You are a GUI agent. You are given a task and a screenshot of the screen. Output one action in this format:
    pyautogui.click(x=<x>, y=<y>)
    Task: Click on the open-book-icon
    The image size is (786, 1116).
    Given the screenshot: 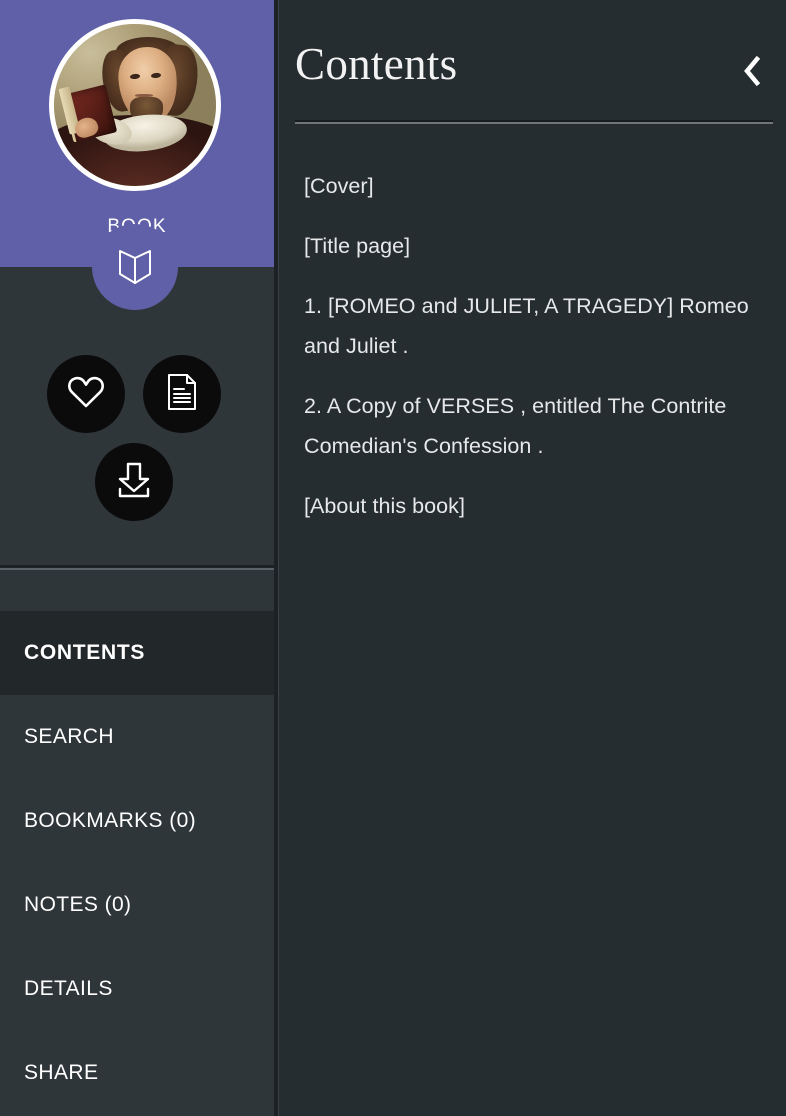 What is the action you would take?
    pyautogui.click(x=135, y=267)
    